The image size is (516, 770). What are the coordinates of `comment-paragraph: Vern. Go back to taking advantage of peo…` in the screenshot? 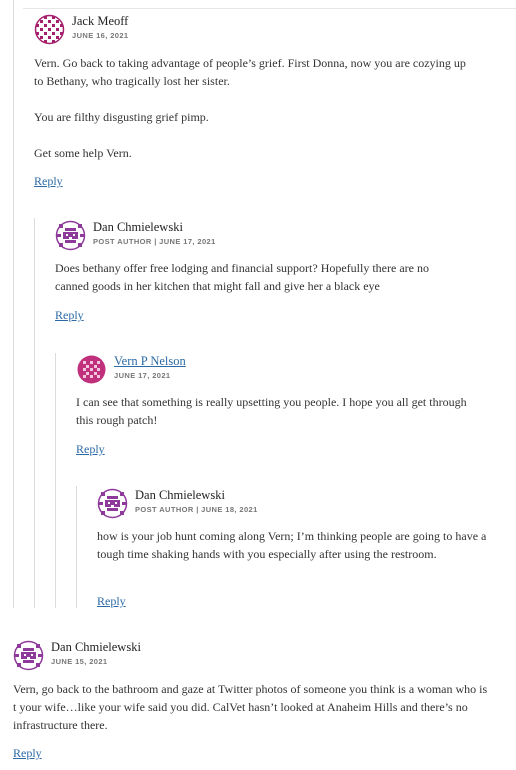 It's located at (250, 72).